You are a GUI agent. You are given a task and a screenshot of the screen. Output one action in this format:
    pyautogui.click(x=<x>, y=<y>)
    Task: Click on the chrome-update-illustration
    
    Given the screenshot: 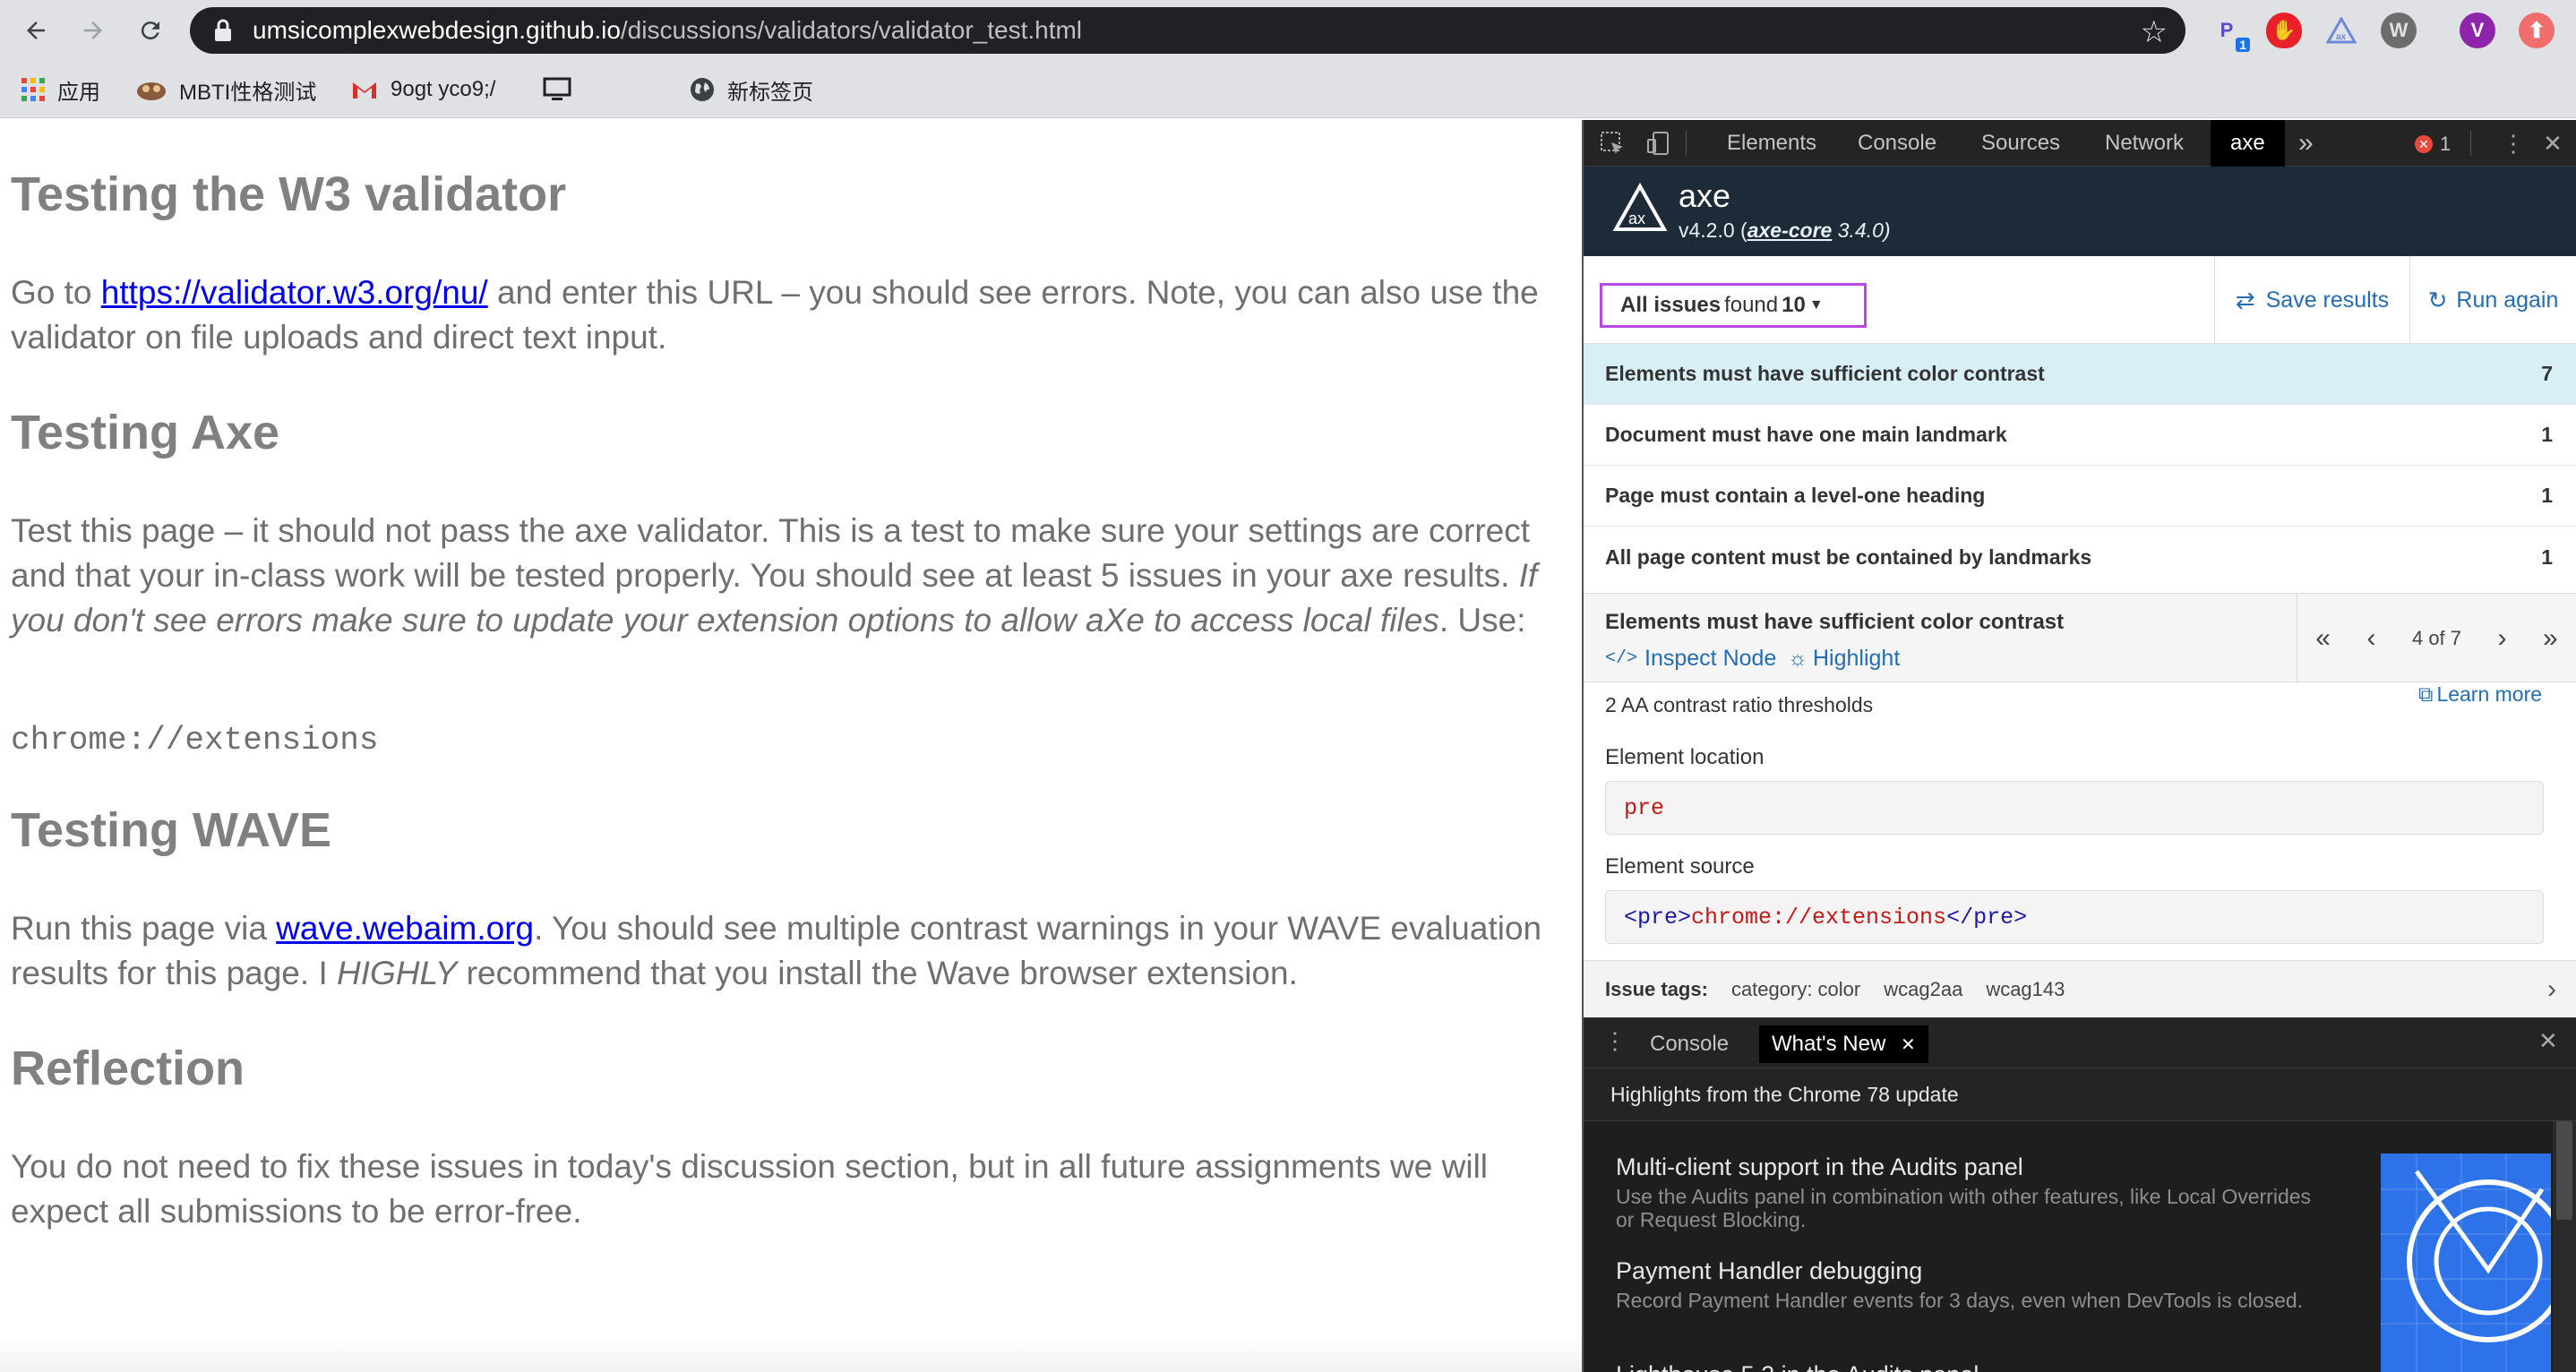 What is the action you would take?
    pyautogui.click(x=2466, y=1262)
    